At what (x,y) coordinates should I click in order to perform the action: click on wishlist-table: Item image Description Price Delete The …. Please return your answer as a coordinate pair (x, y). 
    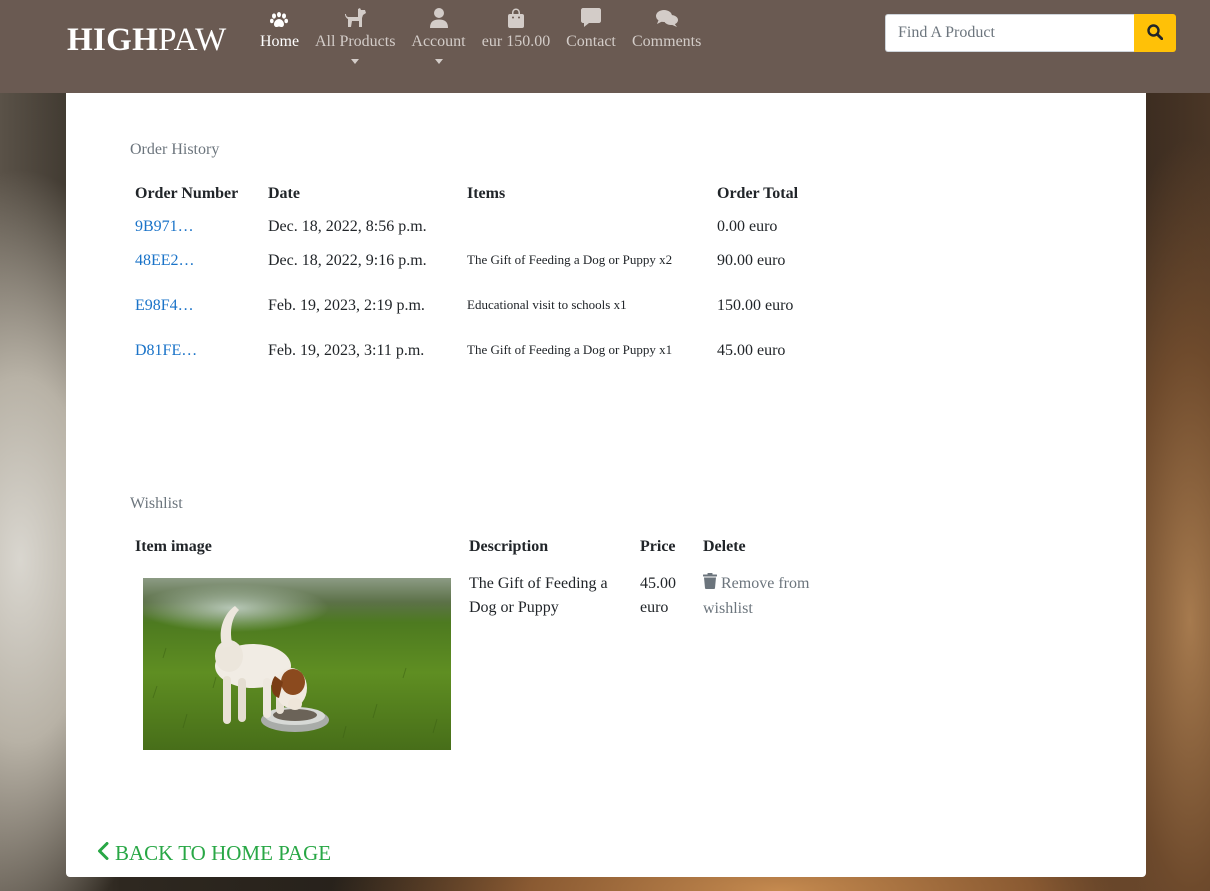
    Looking at the image, I should click on (479, 644).